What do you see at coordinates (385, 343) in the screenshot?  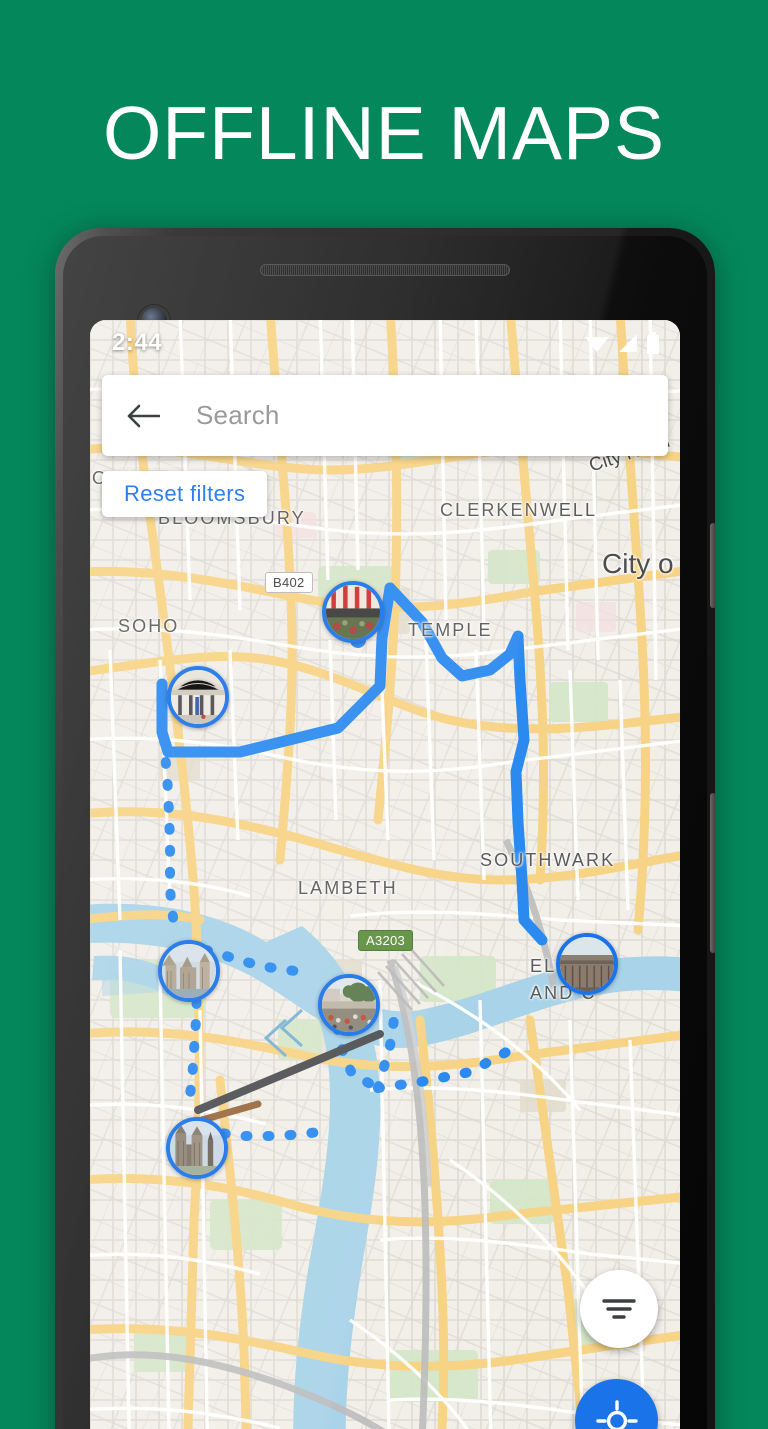 I see `status-bar: 2:44` at bounding box center [385, 343].